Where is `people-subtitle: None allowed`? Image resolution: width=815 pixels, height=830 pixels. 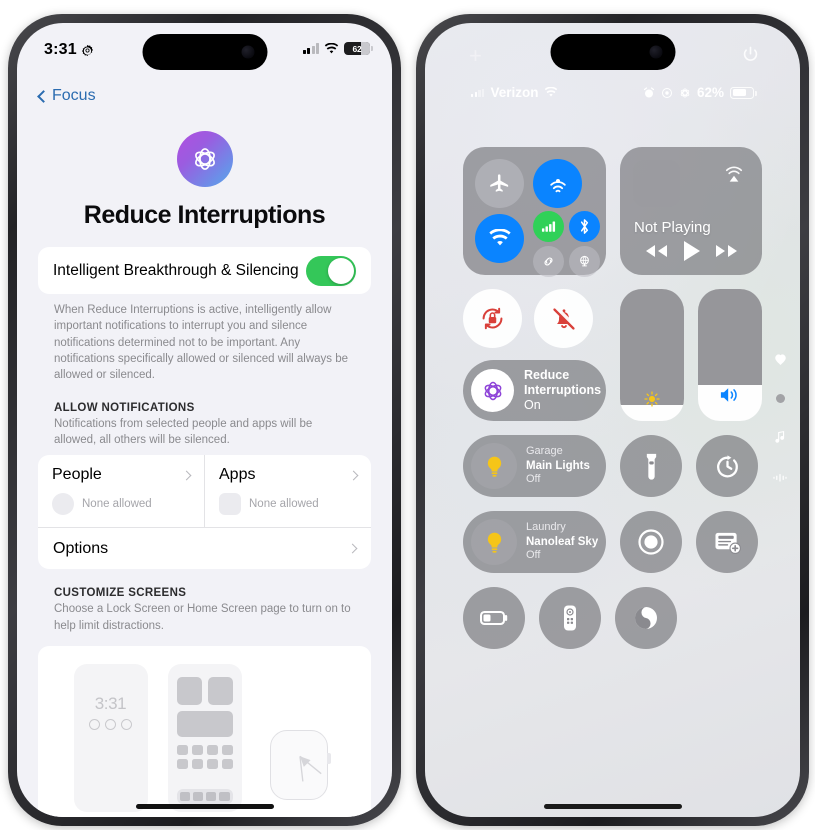
people-subtitle: None allowed is located at coordinates (117, 504).